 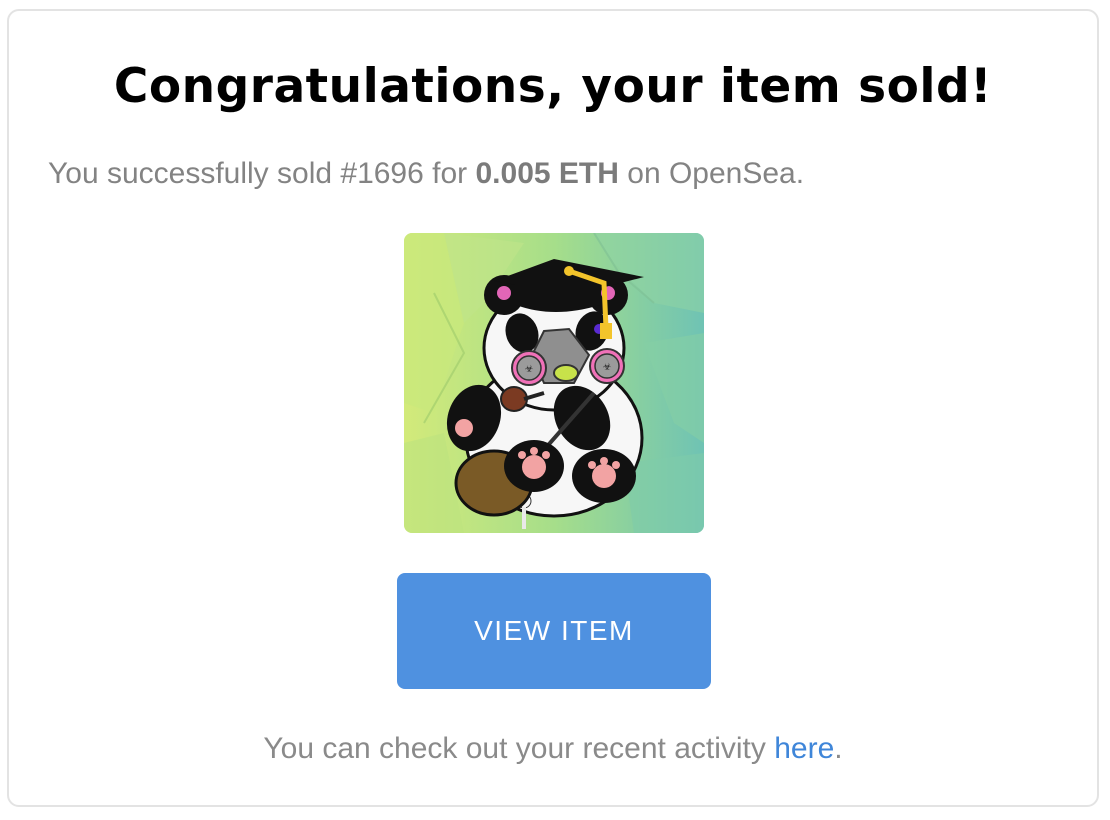 What do you see at coordinates (553, 86) in the screenshot?
I see `page-title: Congratulations, your item sold!` at bounding box center [553, 86].